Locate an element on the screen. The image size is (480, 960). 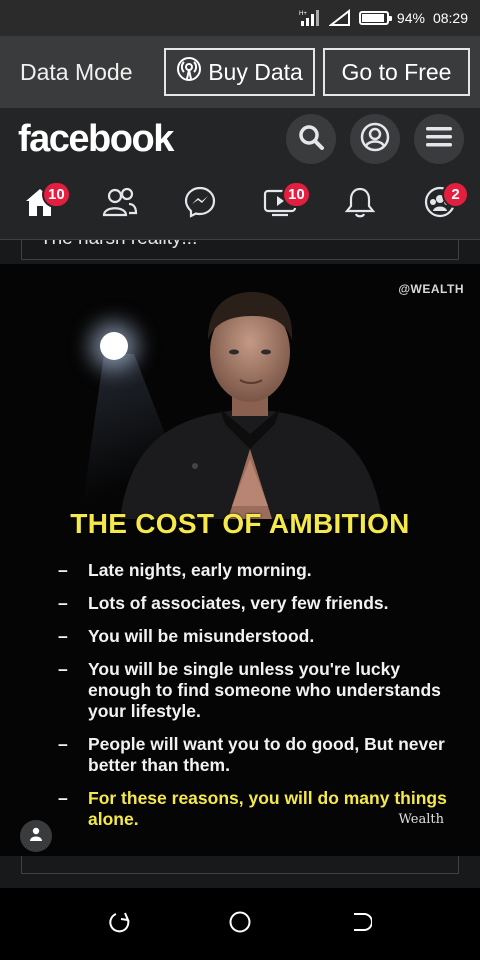
system-nav-bar is located at coordinates (240, 924).